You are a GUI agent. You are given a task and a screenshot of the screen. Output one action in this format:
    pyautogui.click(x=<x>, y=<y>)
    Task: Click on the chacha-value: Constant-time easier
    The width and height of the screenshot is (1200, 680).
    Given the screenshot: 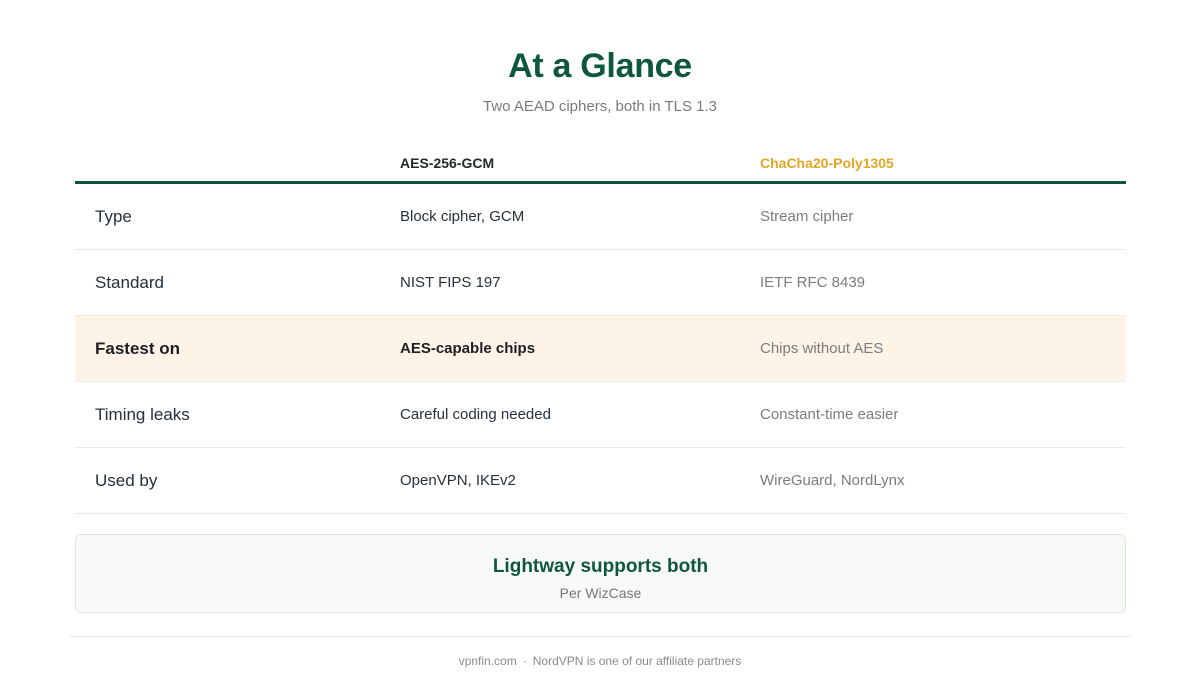 What is the action you would take?
    pyautogui.click(x=829, y=414)
    